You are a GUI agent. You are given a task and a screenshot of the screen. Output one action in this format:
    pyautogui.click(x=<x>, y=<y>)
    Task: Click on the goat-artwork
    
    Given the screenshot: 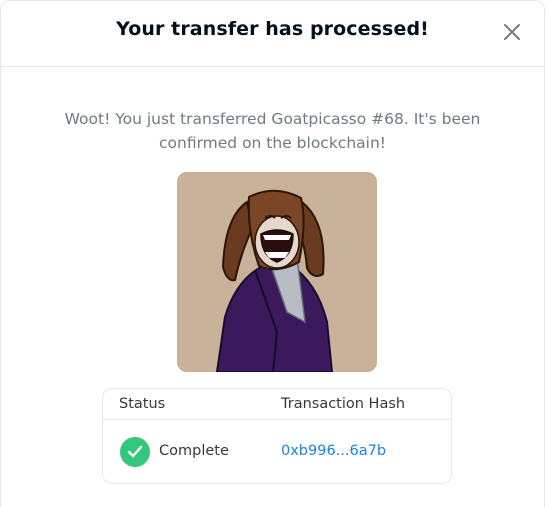 What is the action you would take?
    pyautogui.click(x=277, y=272)
    